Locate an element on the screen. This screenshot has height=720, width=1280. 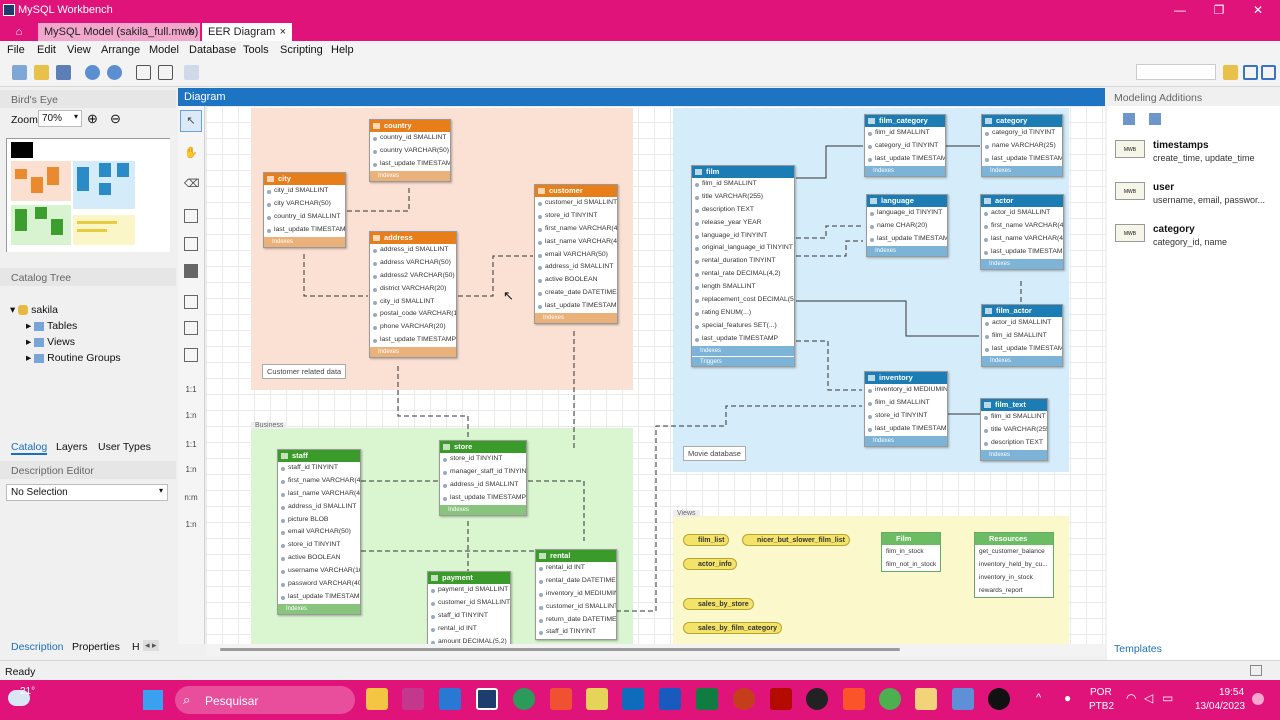
pointer-tool-icon: ↖ is located at coordinates (191, 121).